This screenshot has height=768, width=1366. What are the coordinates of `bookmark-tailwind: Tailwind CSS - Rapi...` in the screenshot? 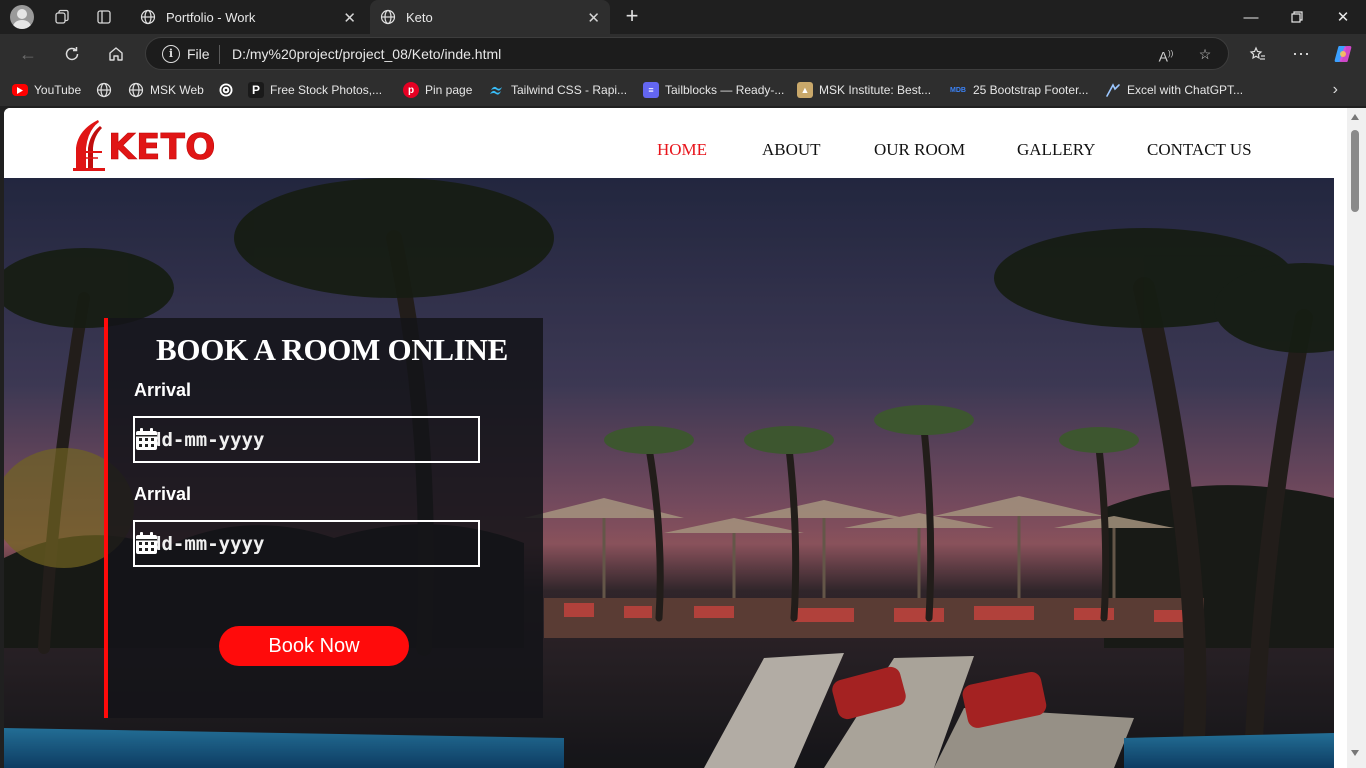 It's located at (558, 90).